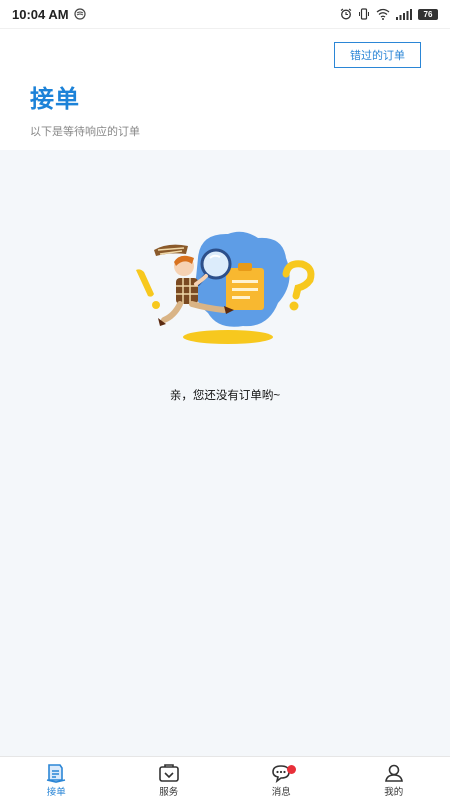 Image resolution: width=450 pixels, height=800 pixels. Describe the element at coordinates (394, 792) in the screenshot. I see `tab-label: 我的` at that location.